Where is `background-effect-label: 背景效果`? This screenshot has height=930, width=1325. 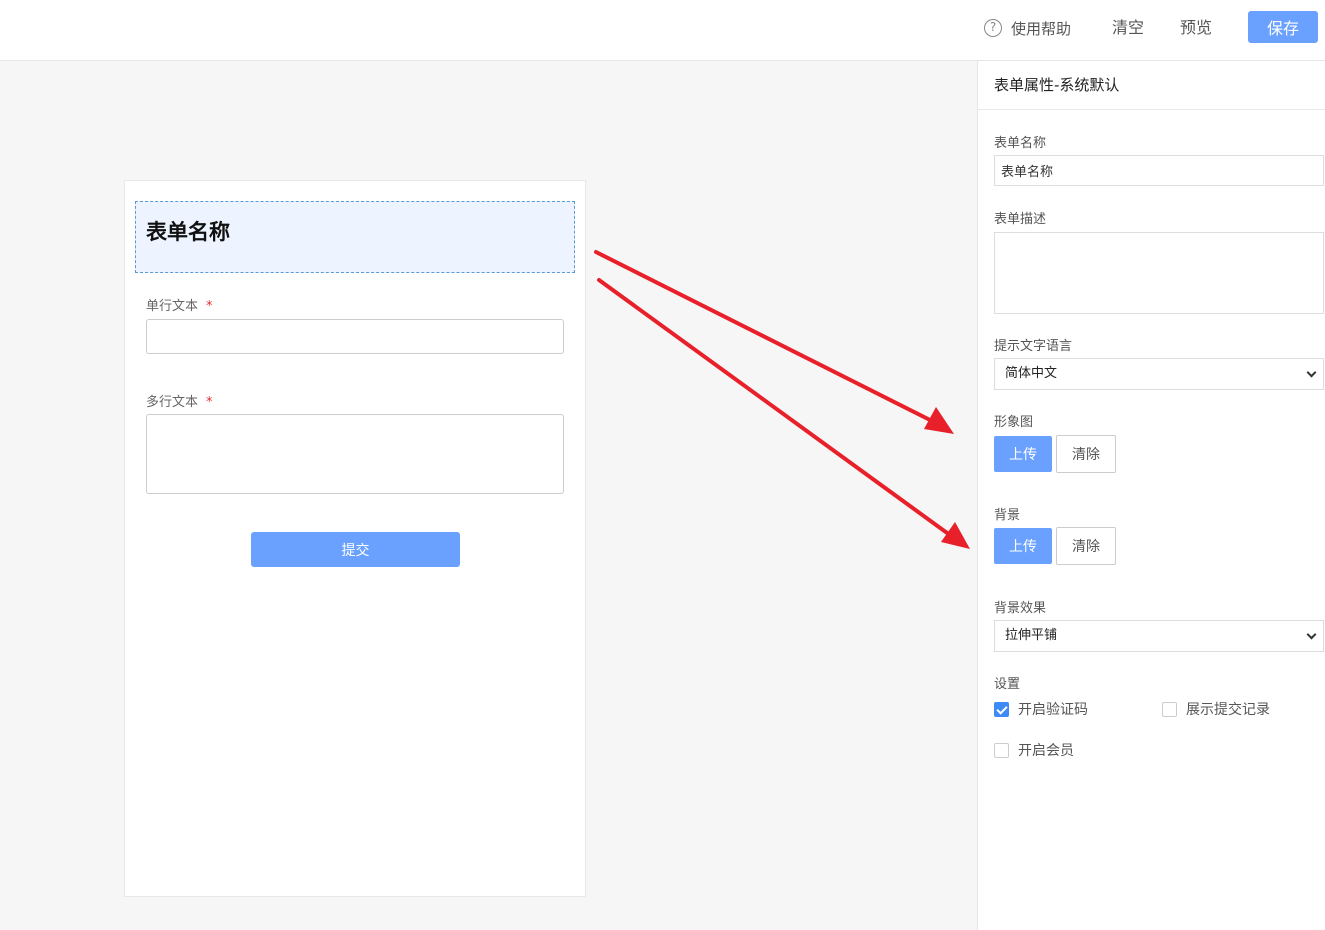
background-effect-label: 背景效果 is located at coordinates (1020, 608).